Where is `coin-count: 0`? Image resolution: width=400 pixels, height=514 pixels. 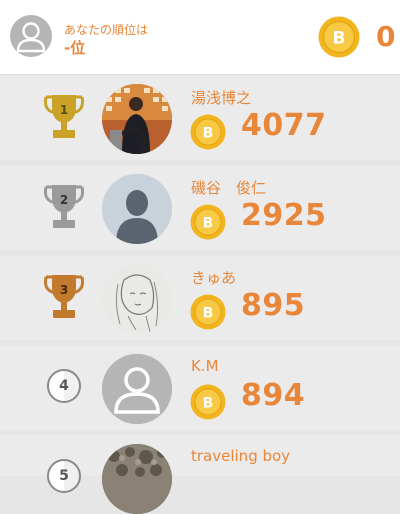
coin-count: 0 is located at coordinates (386, 36).